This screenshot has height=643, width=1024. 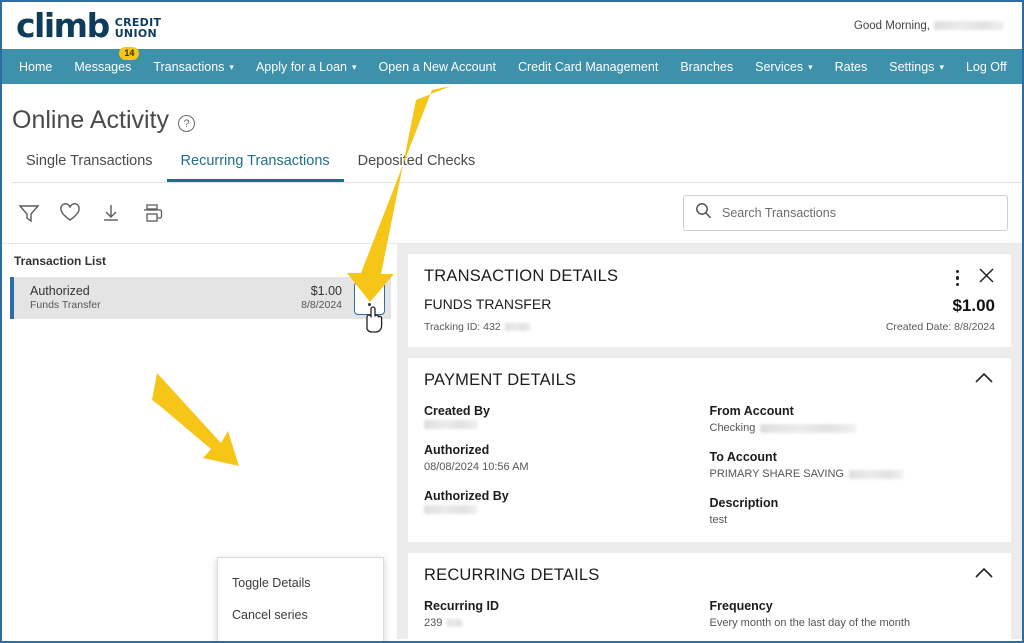 I want to click on nav-item-apply-for-a-loan: Apply for a Loan ▾, so click(x=306, y=66).